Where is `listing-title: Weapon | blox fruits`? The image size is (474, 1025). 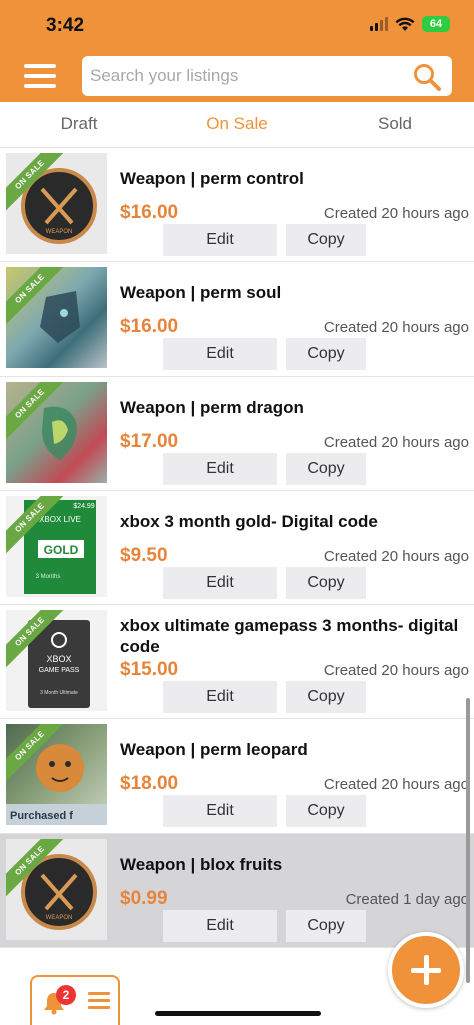 listing-title: Weapon | blox fruits is located at coordinates (201, 864).